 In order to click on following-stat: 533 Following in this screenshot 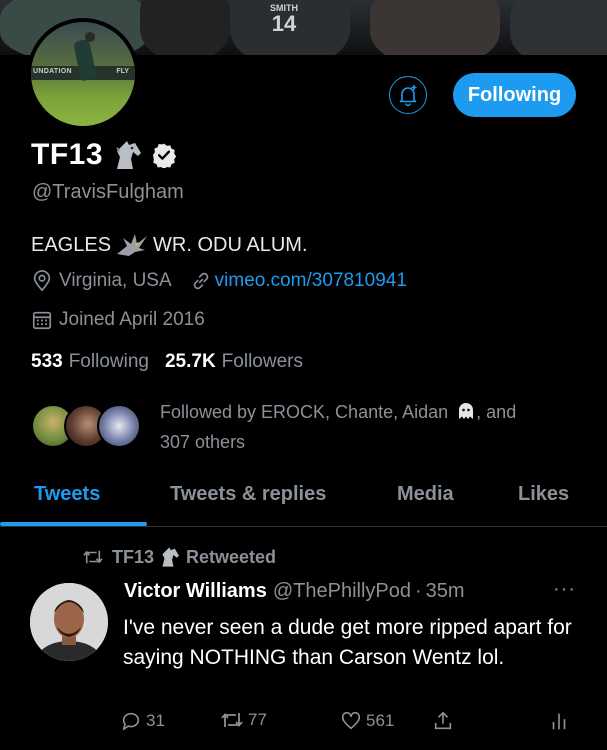, I will do `click(90, 362)`.